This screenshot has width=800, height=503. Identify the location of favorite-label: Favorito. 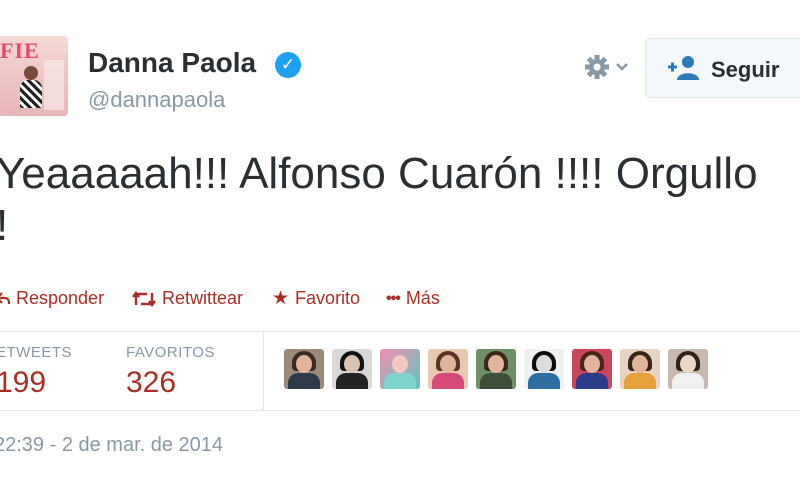
(328, 298).